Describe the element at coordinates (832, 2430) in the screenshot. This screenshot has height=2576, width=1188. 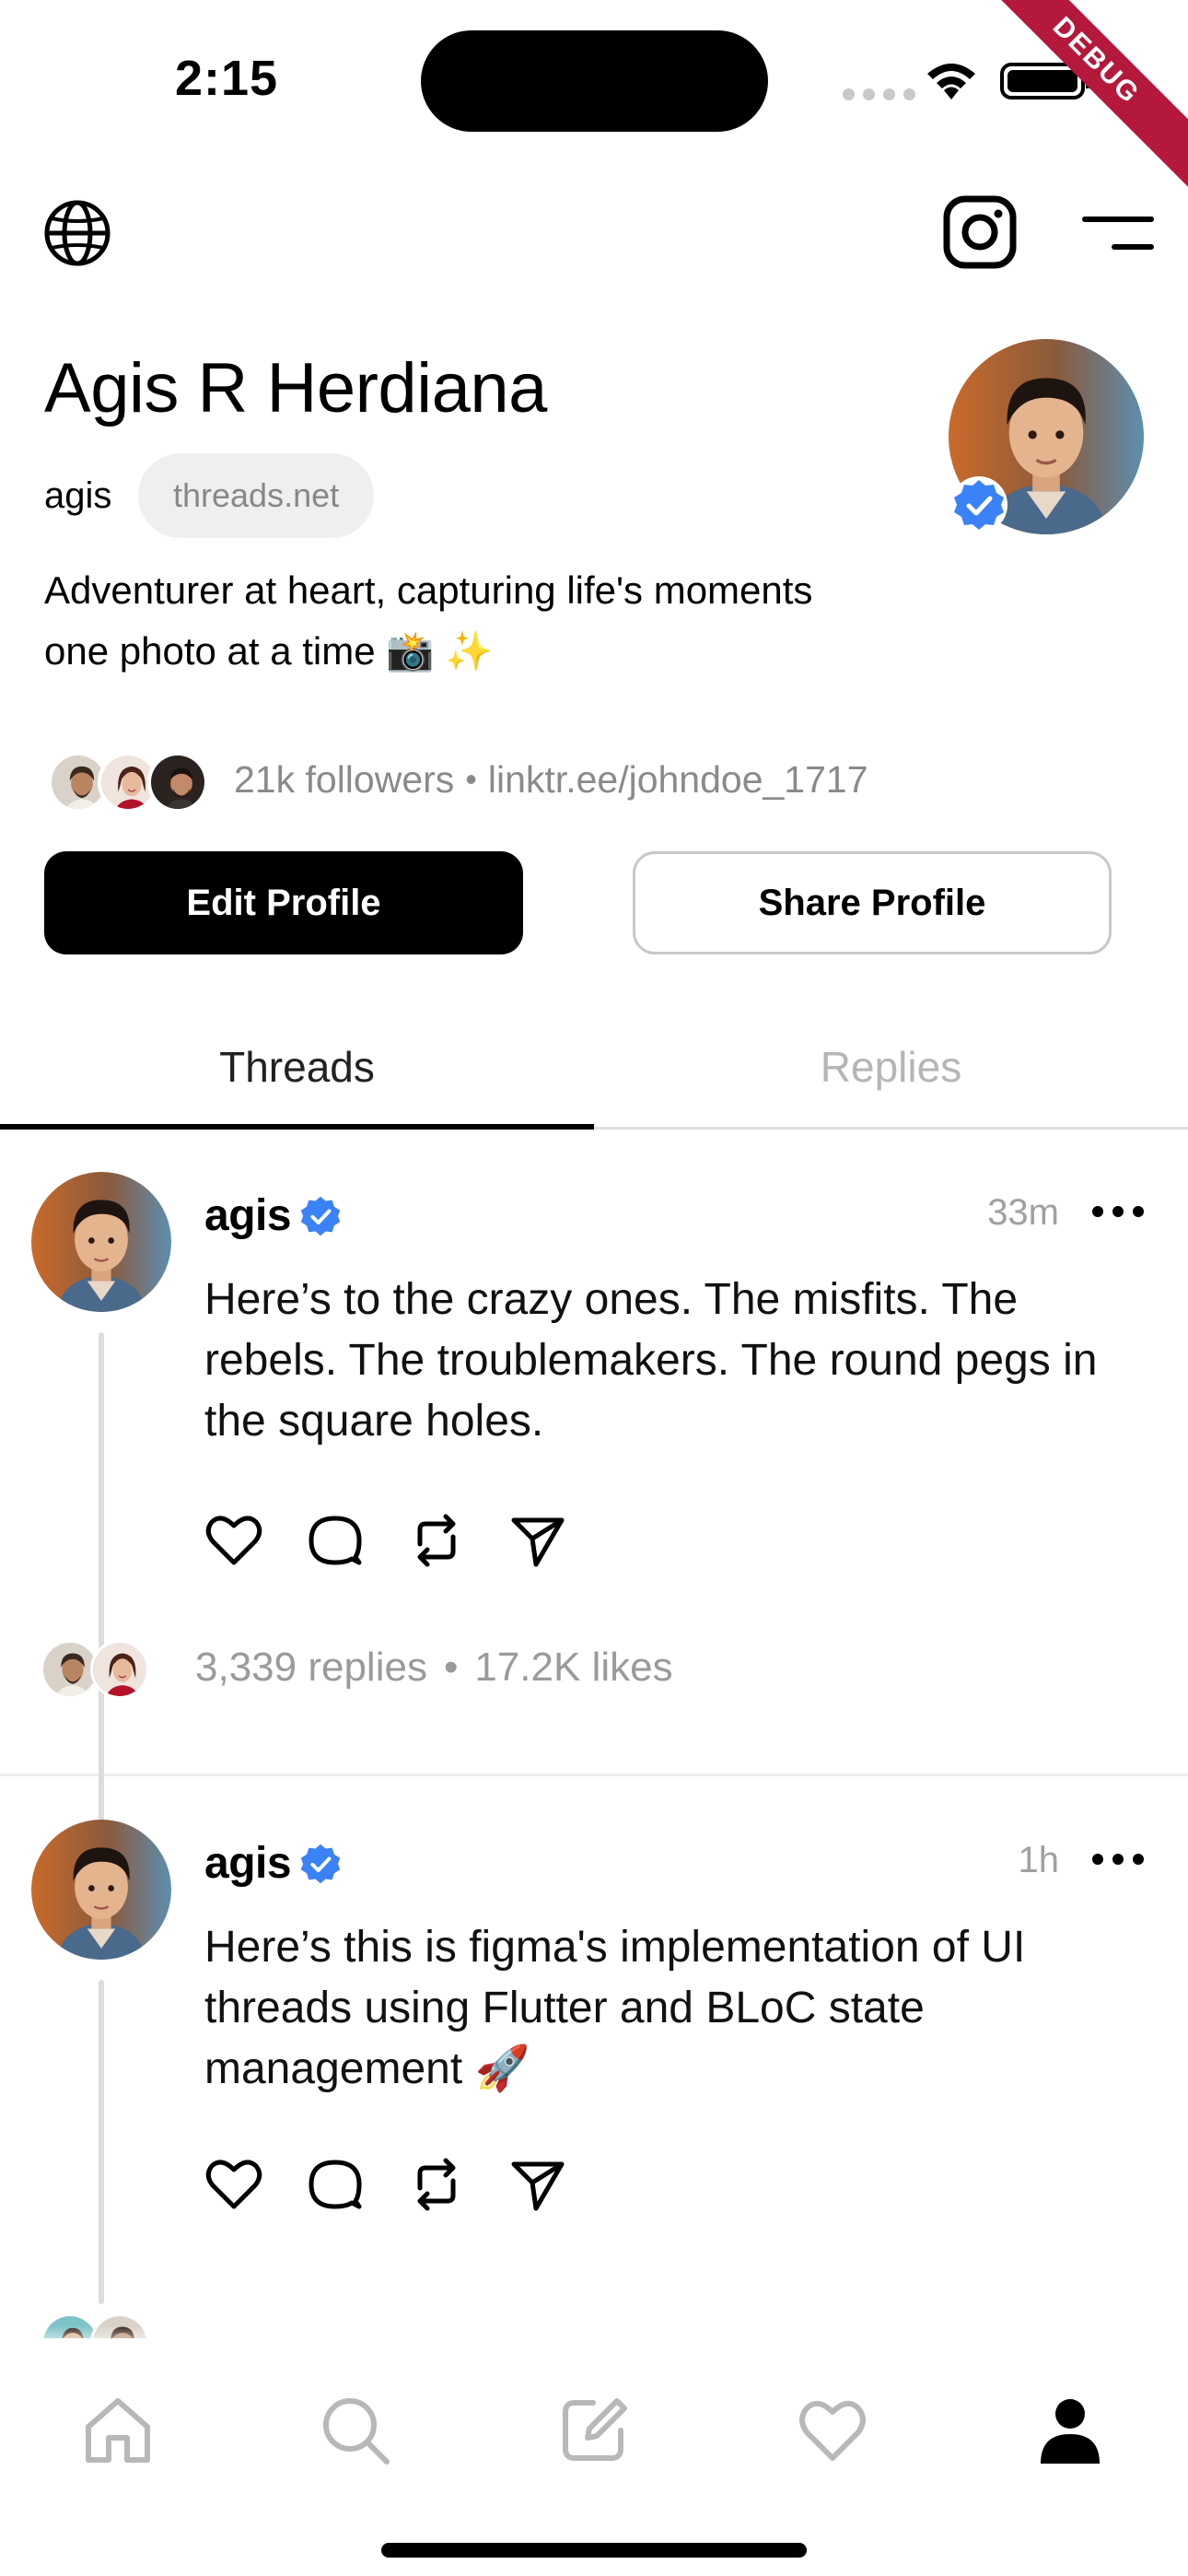
I see `heart-icon` at that location.